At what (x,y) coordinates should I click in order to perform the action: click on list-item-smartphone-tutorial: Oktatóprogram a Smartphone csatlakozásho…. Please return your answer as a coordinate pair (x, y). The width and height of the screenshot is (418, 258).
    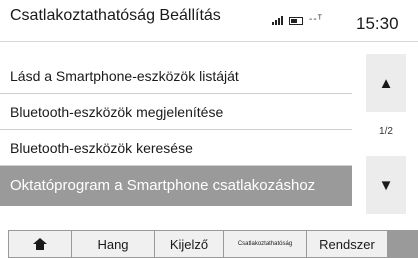
    Looking at the image, I should click on (176, 186).